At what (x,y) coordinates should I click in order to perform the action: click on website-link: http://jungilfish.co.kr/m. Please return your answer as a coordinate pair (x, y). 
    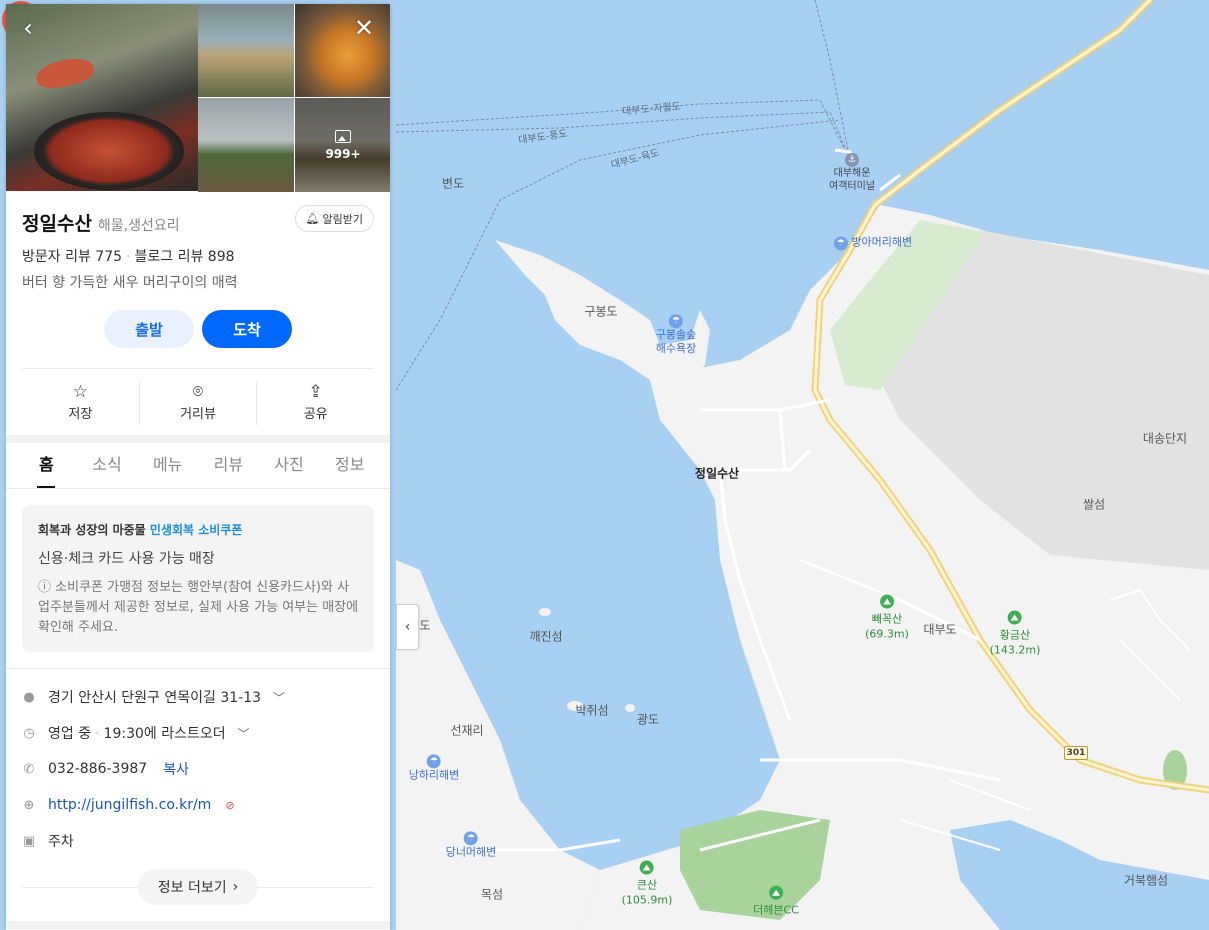
    Looking at the image, I should click on (129, 805).